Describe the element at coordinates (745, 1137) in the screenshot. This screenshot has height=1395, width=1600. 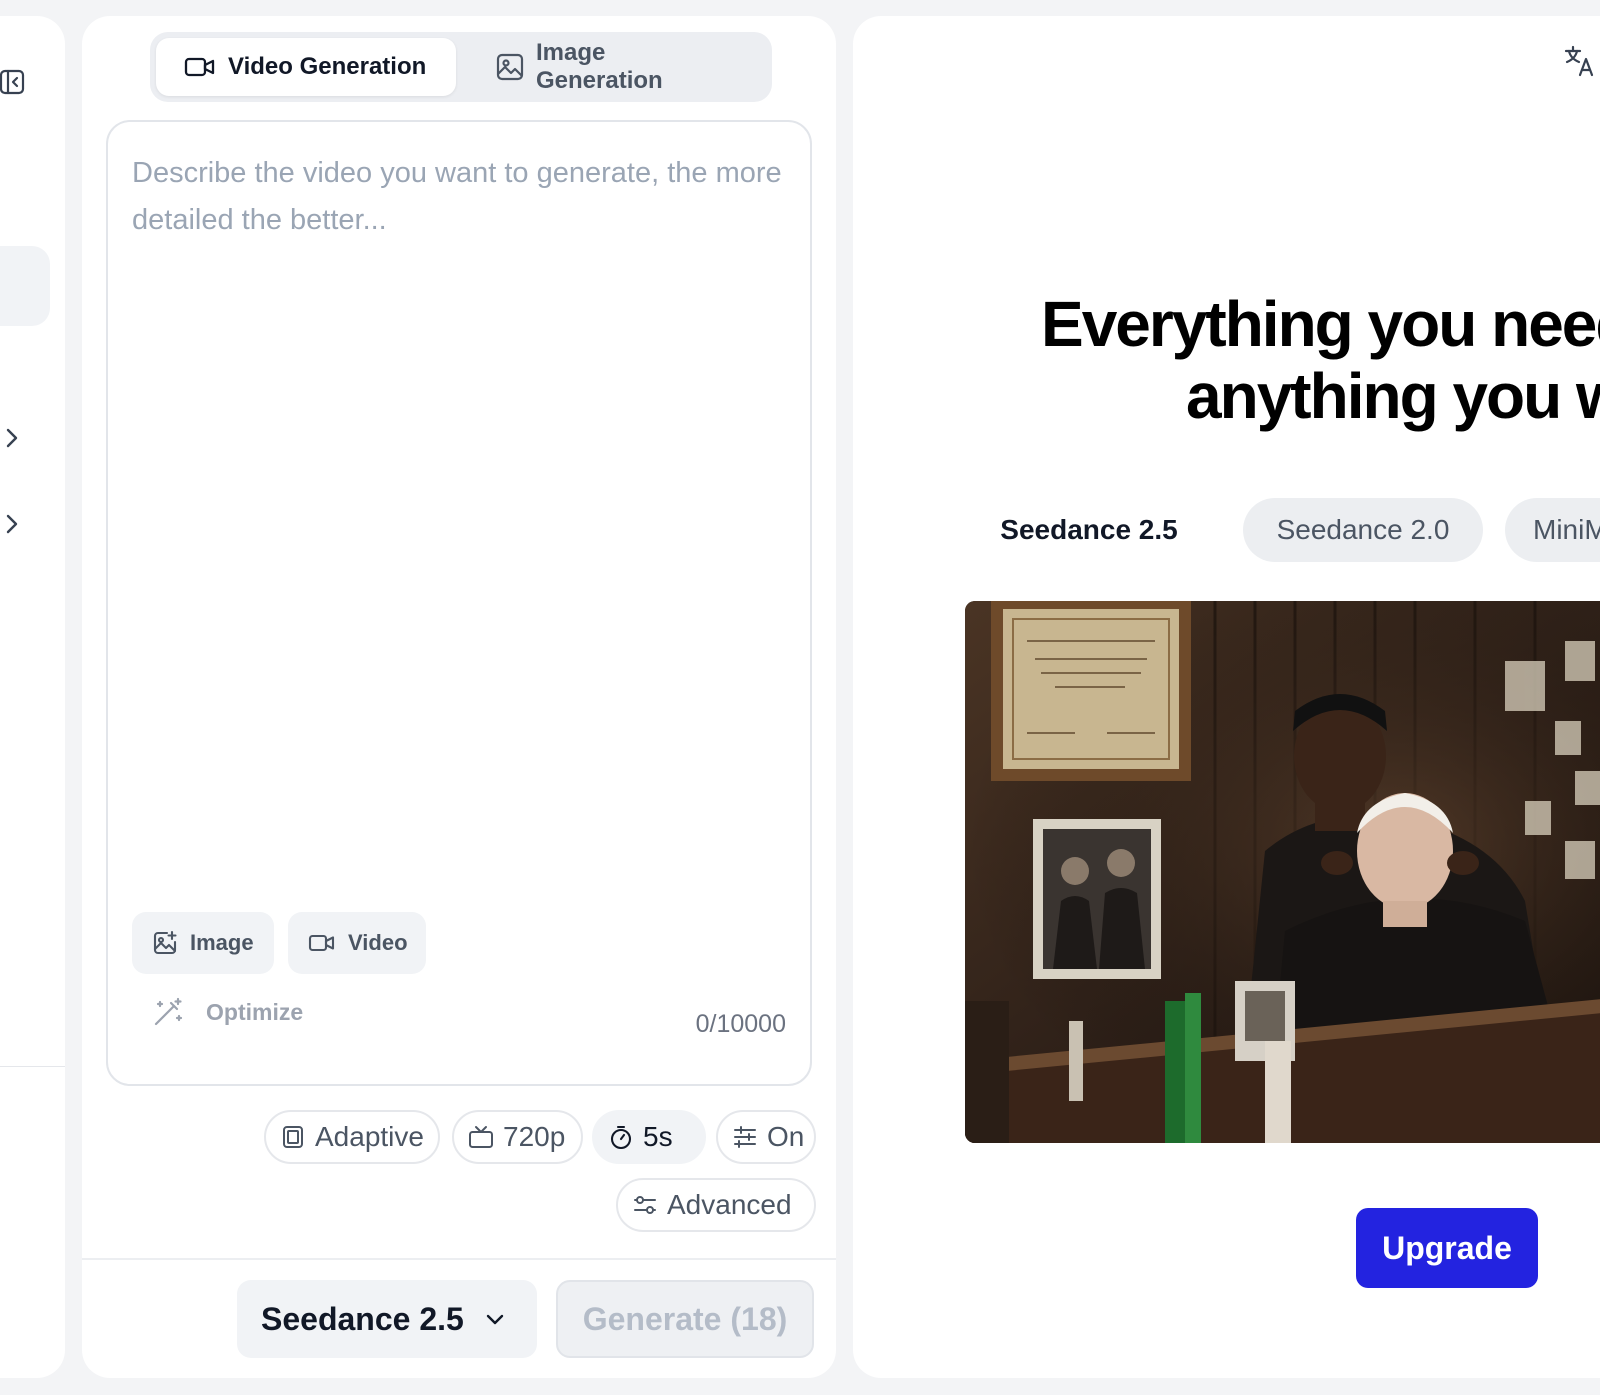
I see `sliders-icon` at that location.